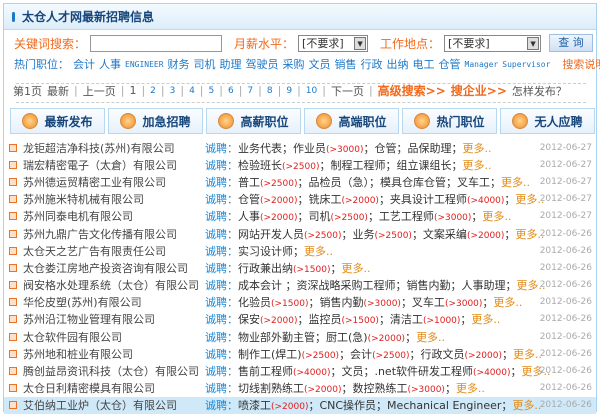  I want to click on category-button: 最新发布, so click(57, 121).